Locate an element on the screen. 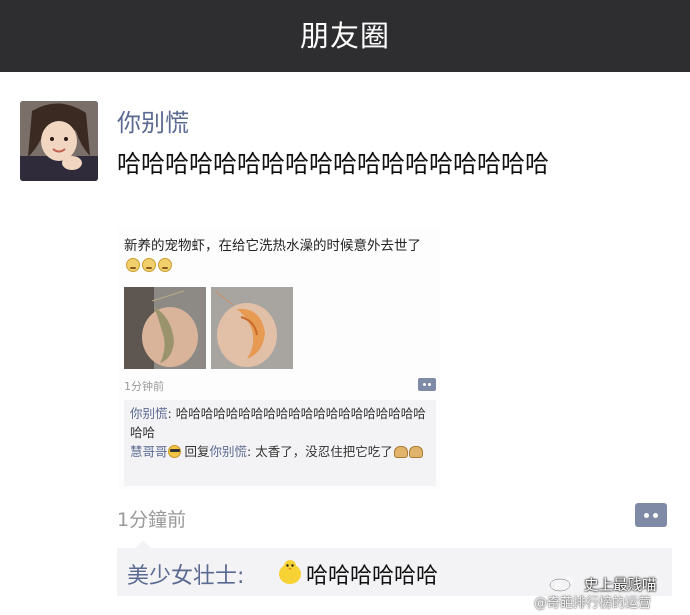 The image size is (690, 615). post-text: 哈哈哈哈哈哈哈哈哈哈哈哈哈哈哈哈哈哈 is located at coordinates (333, 164).